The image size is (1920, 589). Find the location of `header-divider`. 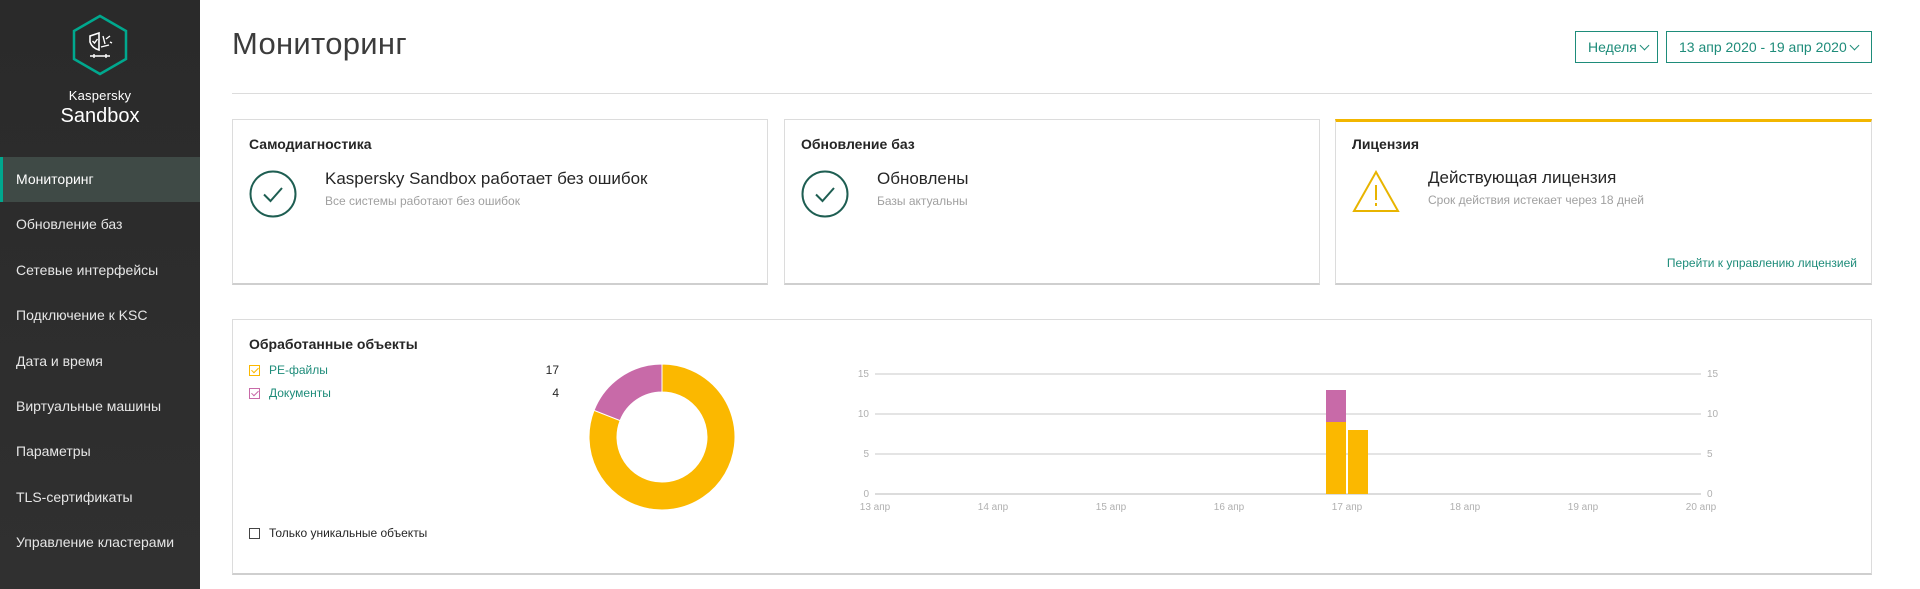

header-divider is located at coordinates (1052, 93).